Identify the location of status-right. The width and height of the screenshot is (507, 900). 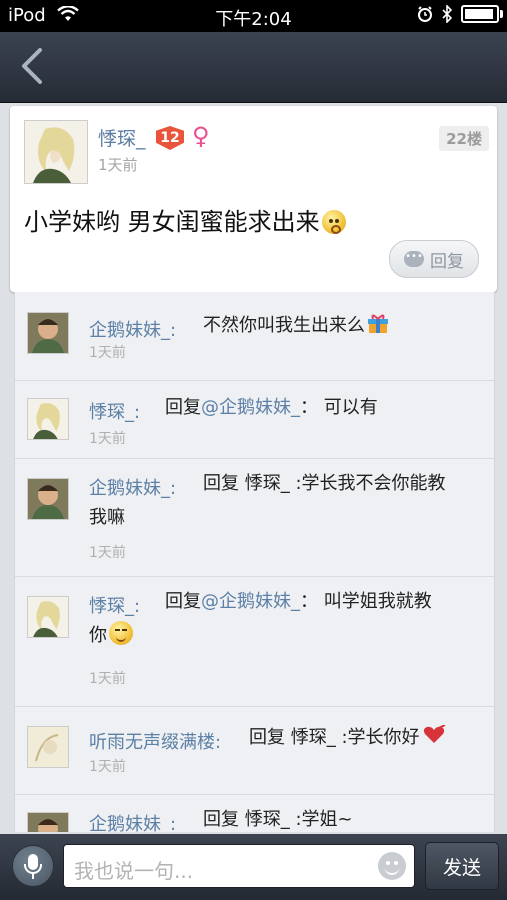
(460, 14).